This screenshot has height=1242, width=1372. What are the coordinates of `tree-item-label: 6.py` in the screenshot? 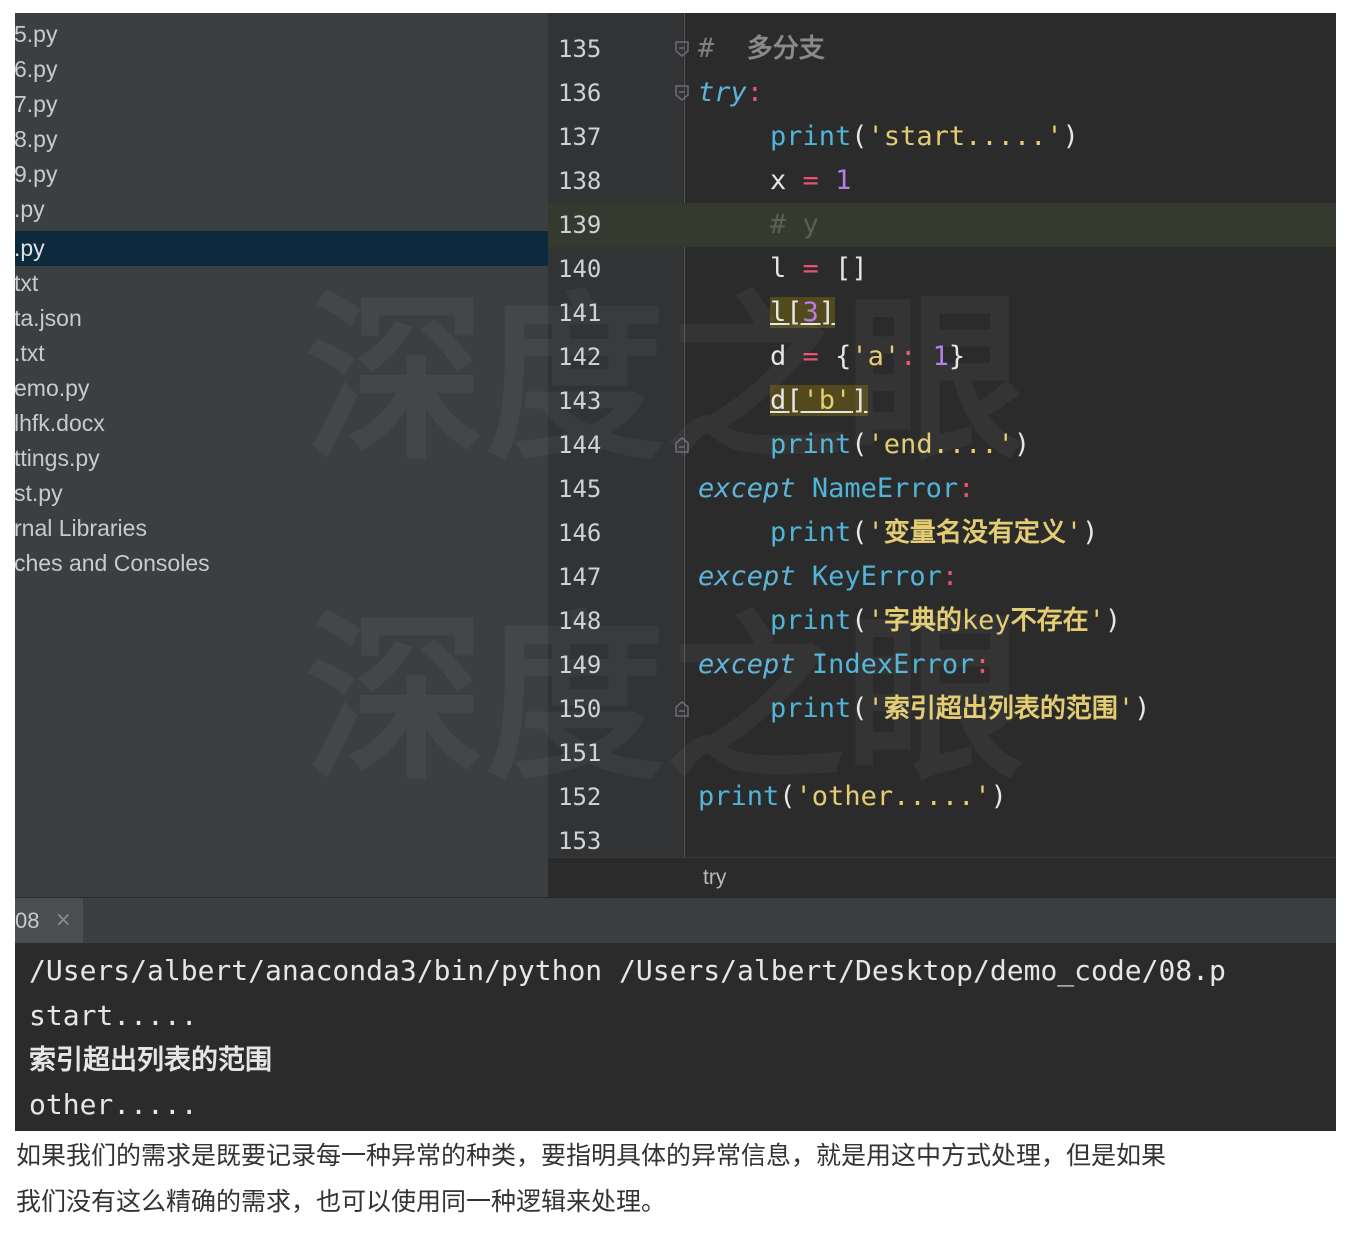 It's located at (36, 69).